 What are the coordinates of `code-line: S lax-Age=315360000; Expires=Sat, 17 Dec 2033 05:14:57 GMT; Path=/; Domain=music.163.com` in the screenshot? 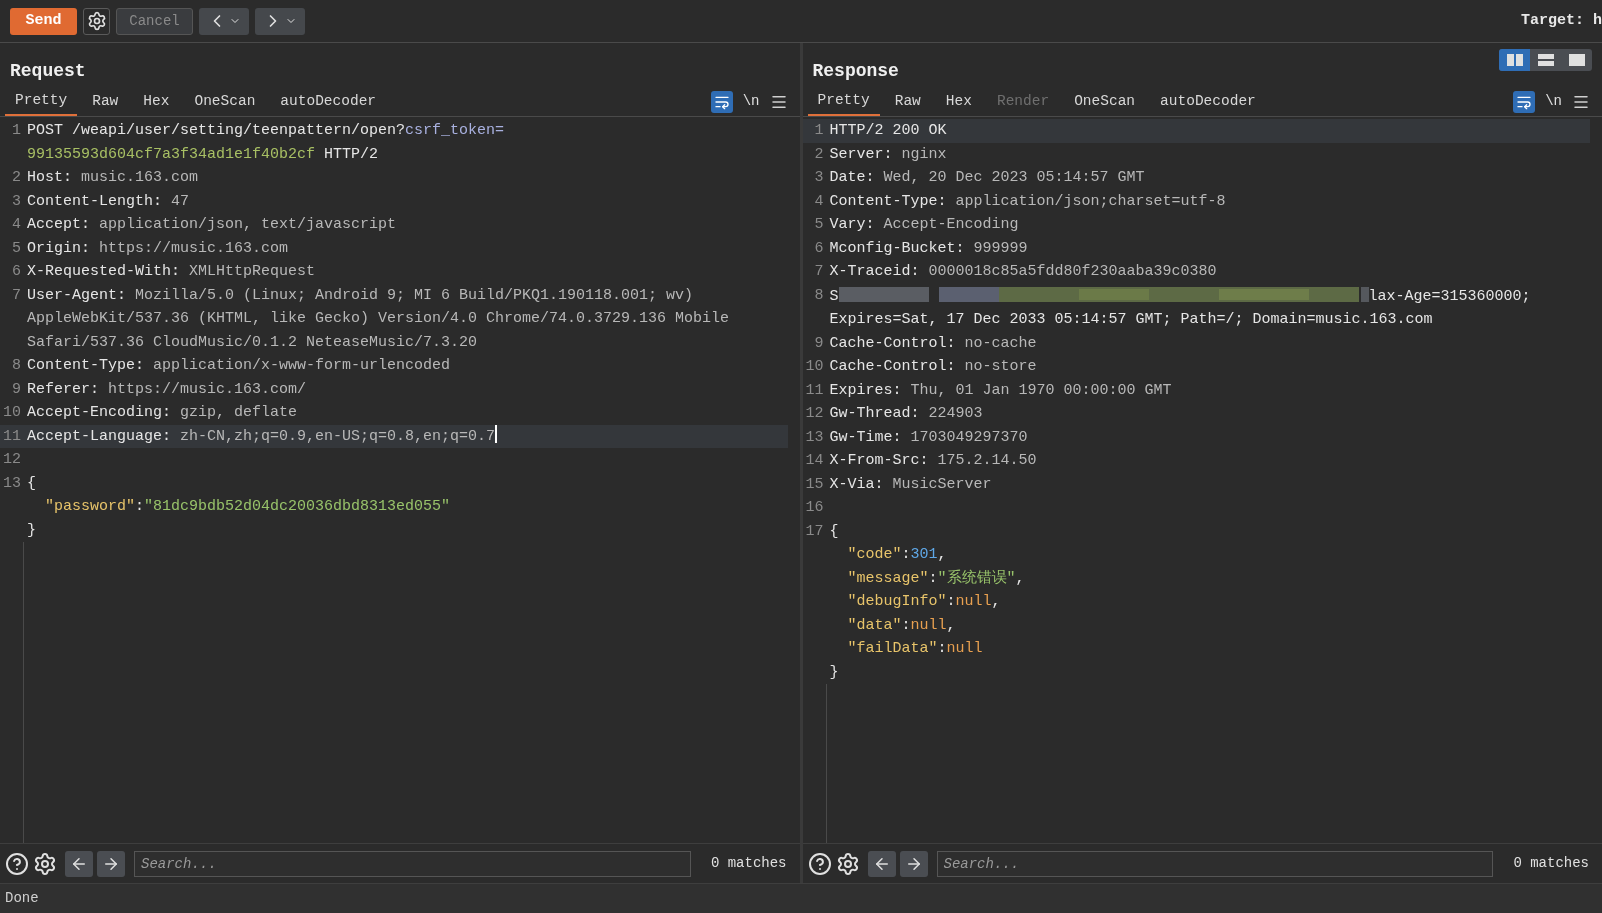 It's located at (1209, 307).